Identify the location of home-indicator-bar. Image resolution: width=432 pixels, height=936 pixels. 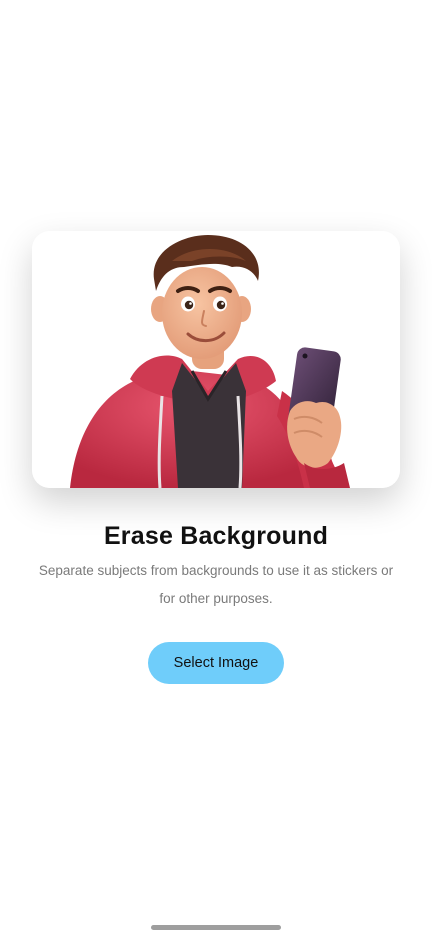
(216, 927).